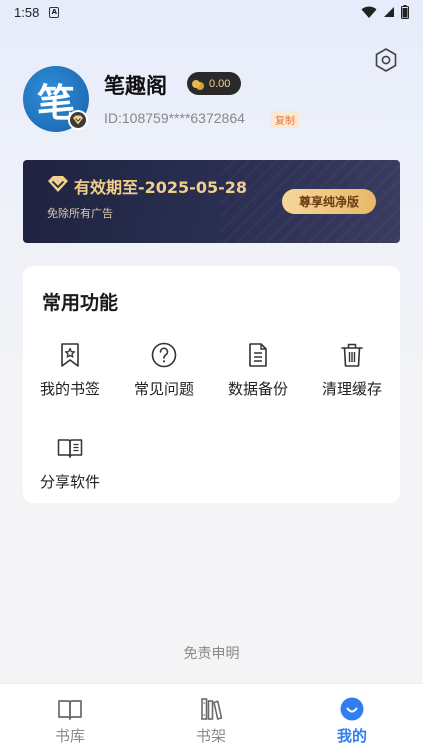 This screenshot has width=423, height=753. What do you see at coordinates (211, 653) in the screenshot?
I see `disclaimer-link: 免责申明` at bounding box center [211, 653].